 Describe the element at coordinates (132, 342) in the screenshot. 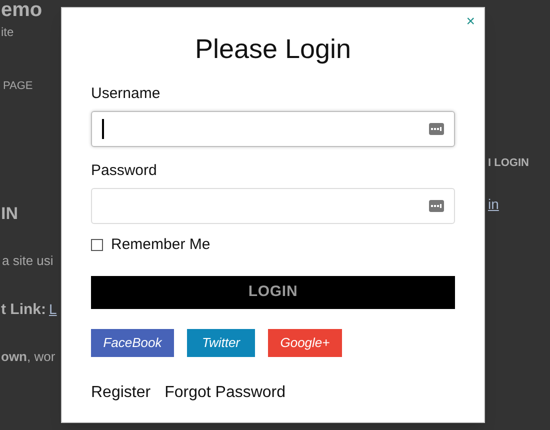

I see `social-login-button: FaceBook` at that location.